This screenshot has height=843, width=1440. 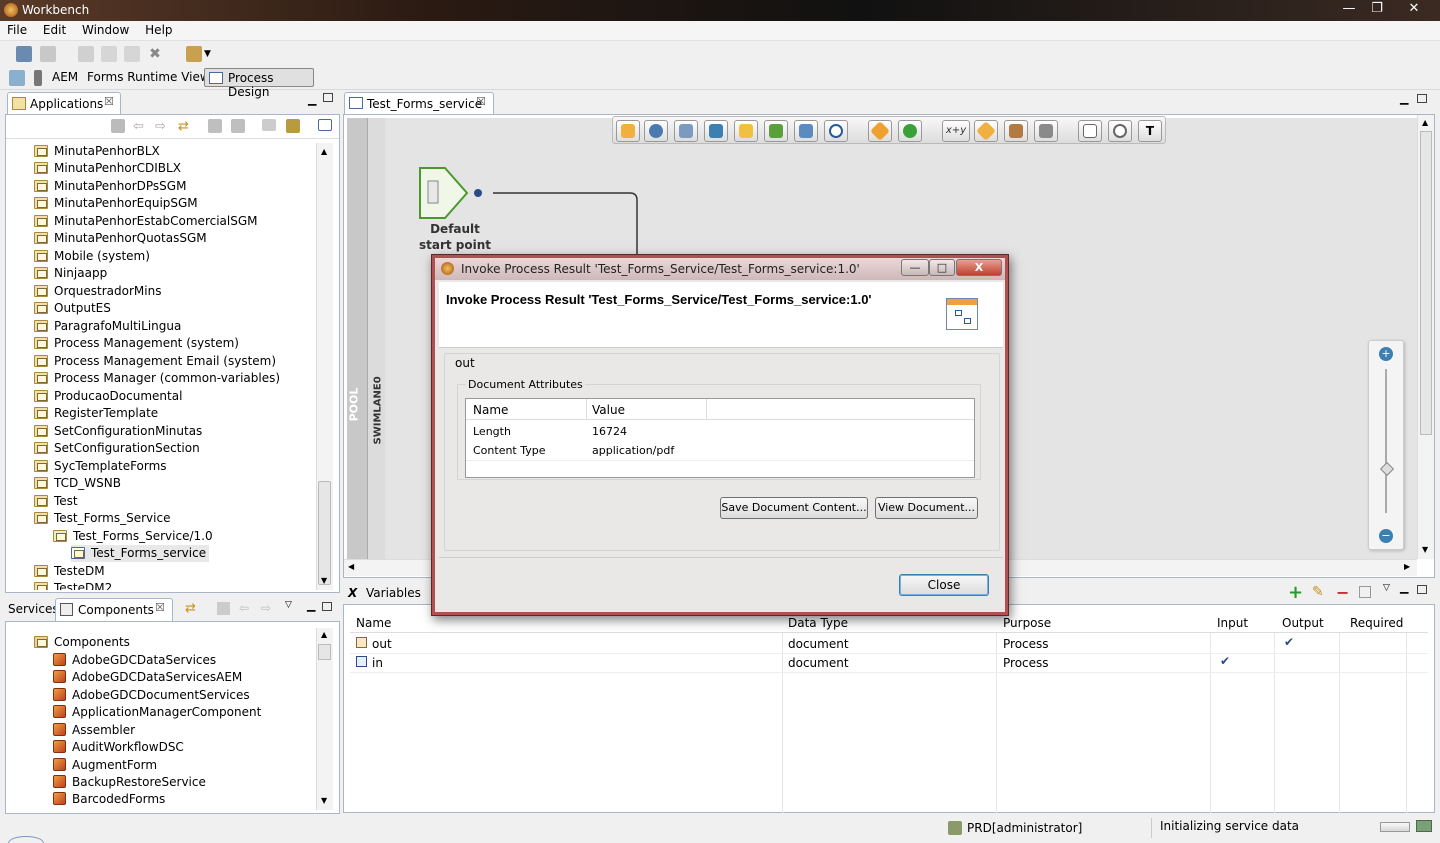 I want to click on list-item: TesteDM2, so click(x=73, y=585).